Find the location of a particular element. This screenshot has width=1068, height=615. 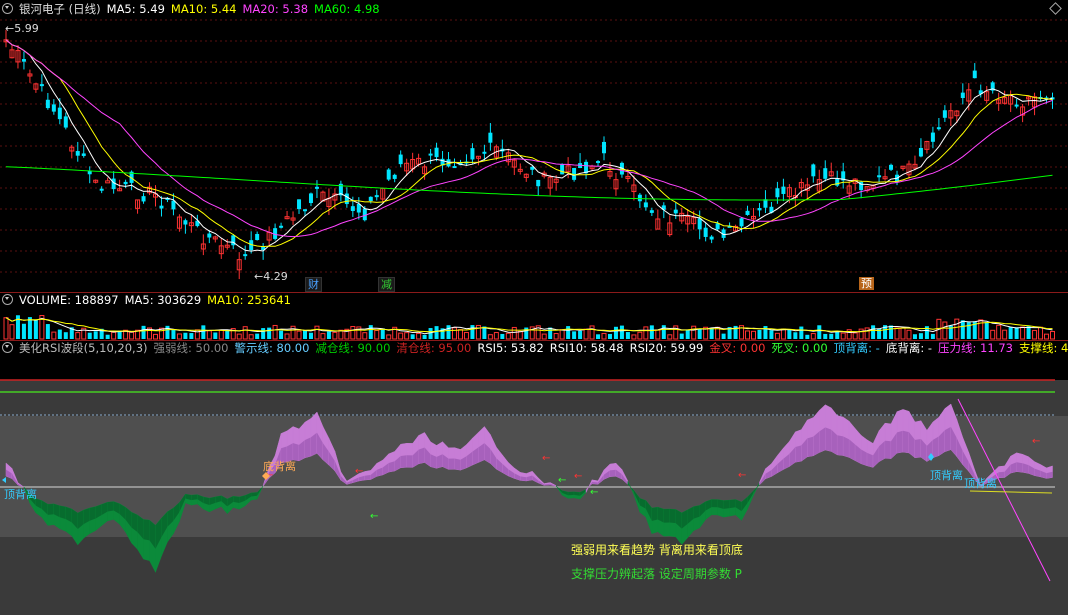

indicator-value-3: 减仓线: 90.00 is located at coordinates (353, 348).